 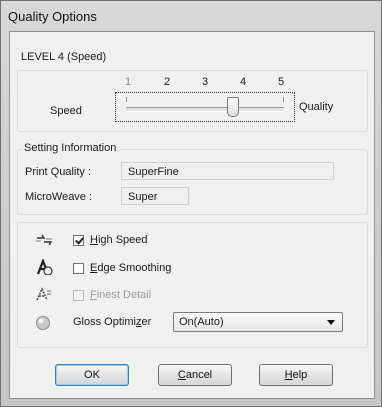 I want to click on high-speed-checkbox, so click(x=78, y=240).